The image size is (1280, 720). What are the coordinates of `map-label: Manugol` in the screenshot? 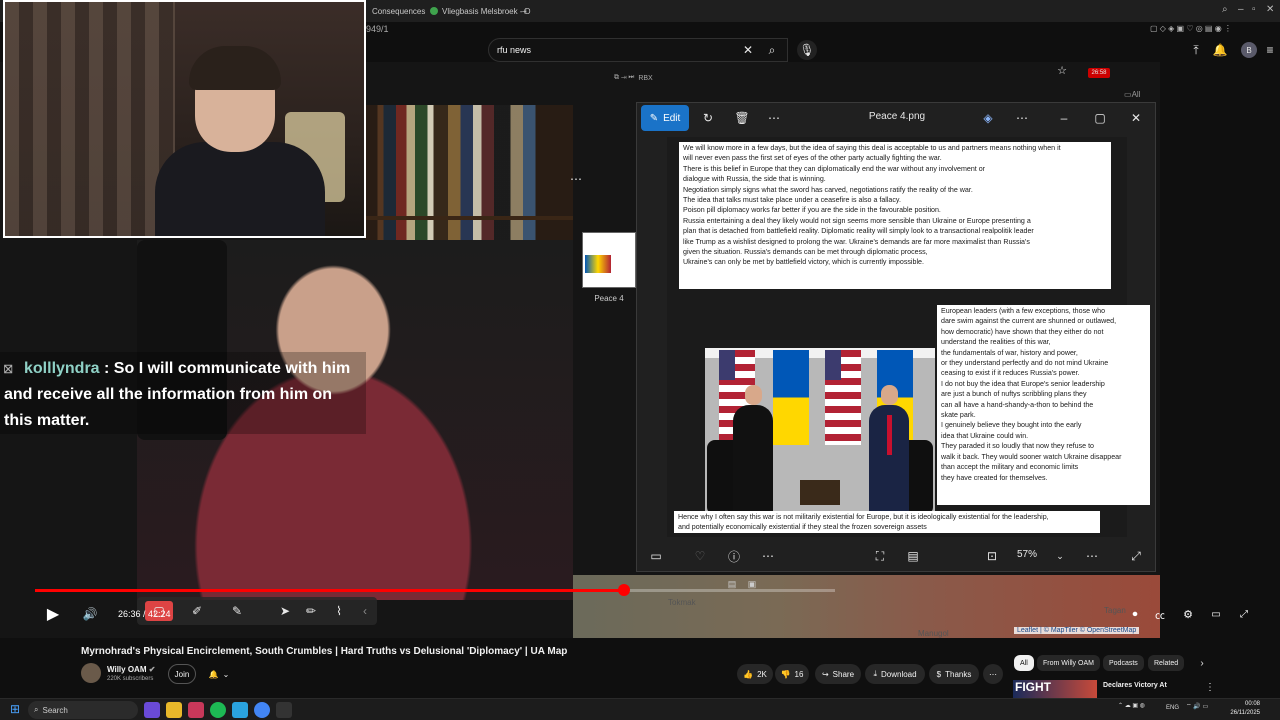 It's located at (933, 633).